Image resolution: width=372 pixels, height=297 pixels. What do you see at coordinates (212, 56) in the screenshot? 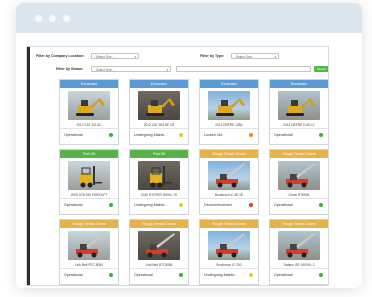
I see `type-filter-label: Filter by Type:` at bounding box center [212, 56].